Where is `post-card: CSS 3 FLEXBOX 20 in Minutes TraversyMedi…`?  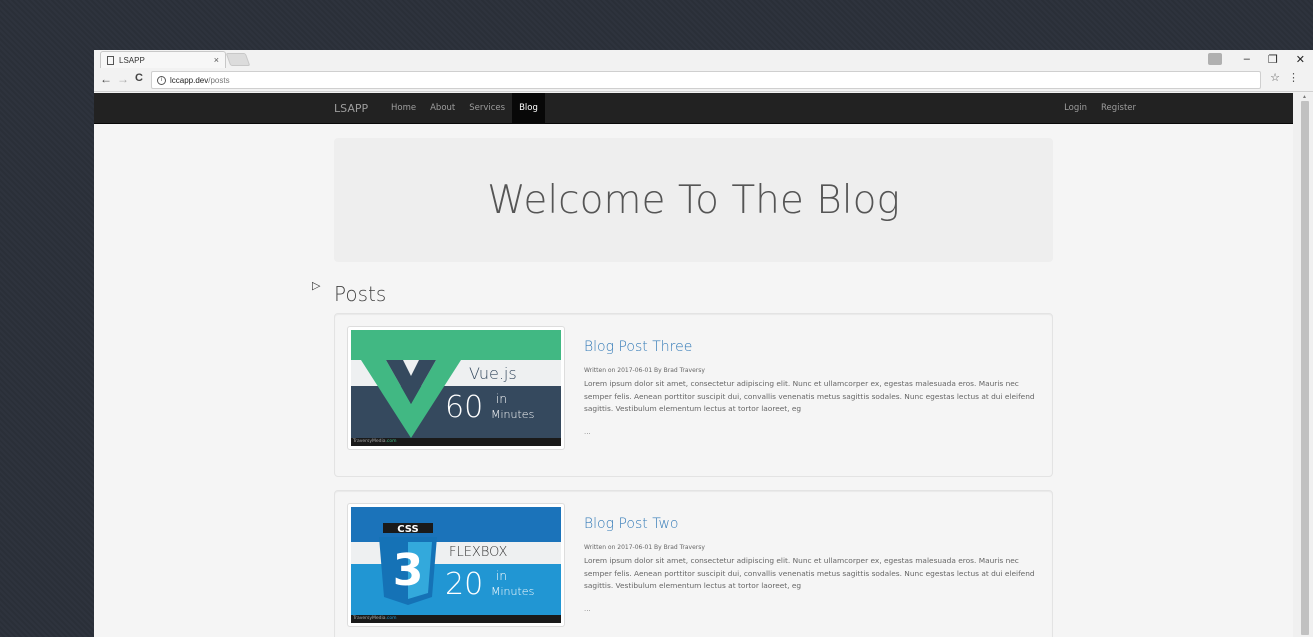
post-card: CSS 3 FLEXBOX 20 in Minutes TraversyMedi… is located at coordinates (693, 563).